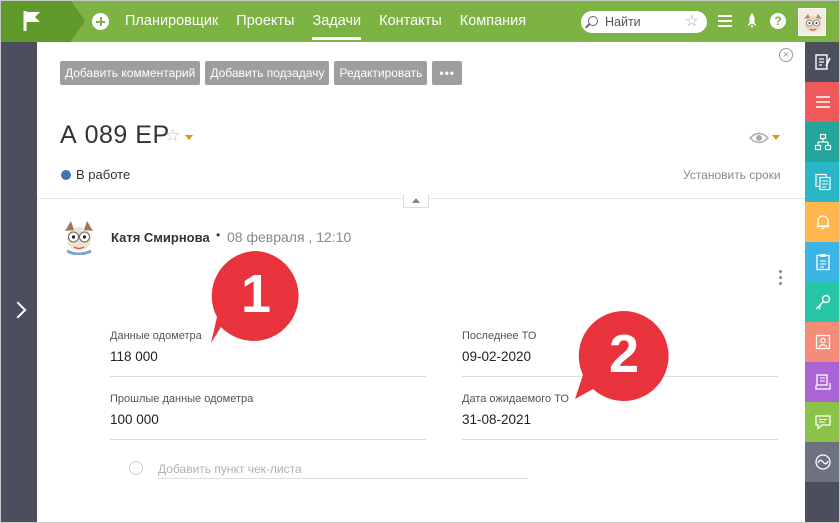 This screenshot has height=523, width=840. Describe the element at coordinates (18, 310) in the screenshot. I see `expand-chevron-icon` at that location.